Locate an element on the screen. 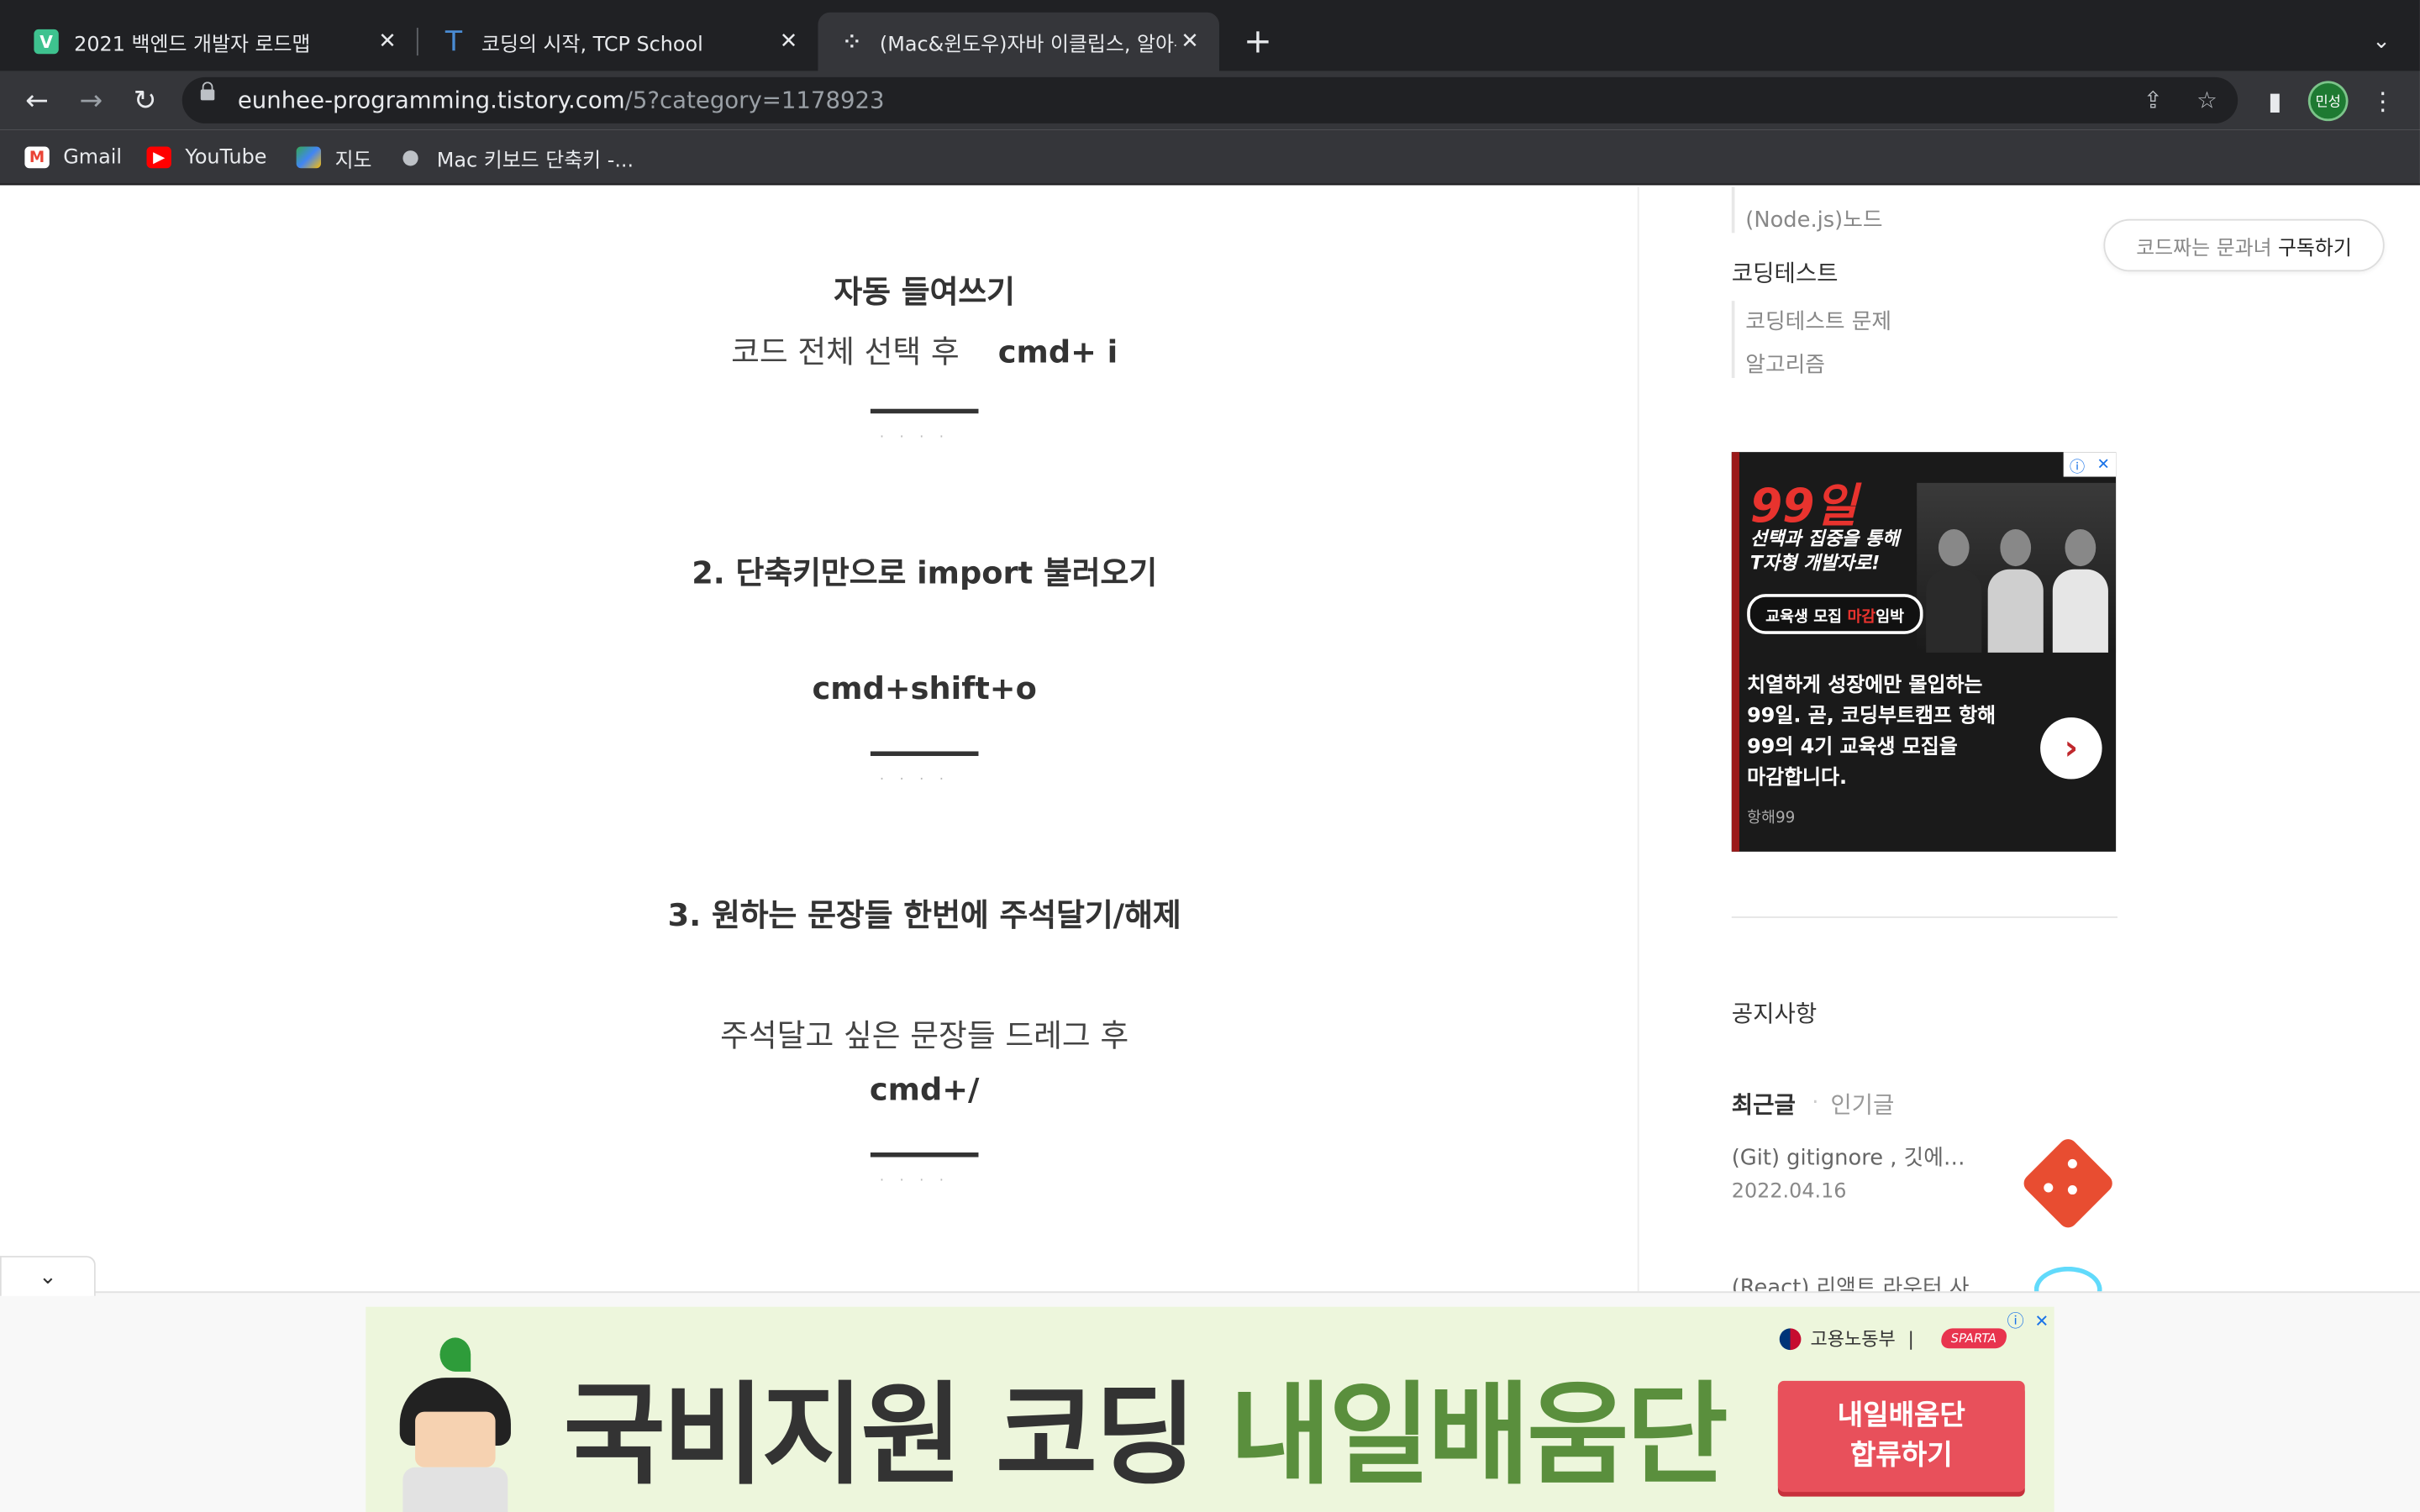 The width and height of the screenshot is (2420, 1512). bookmark-youtube: ▶ YouTube is located at coordinates (206, 157).